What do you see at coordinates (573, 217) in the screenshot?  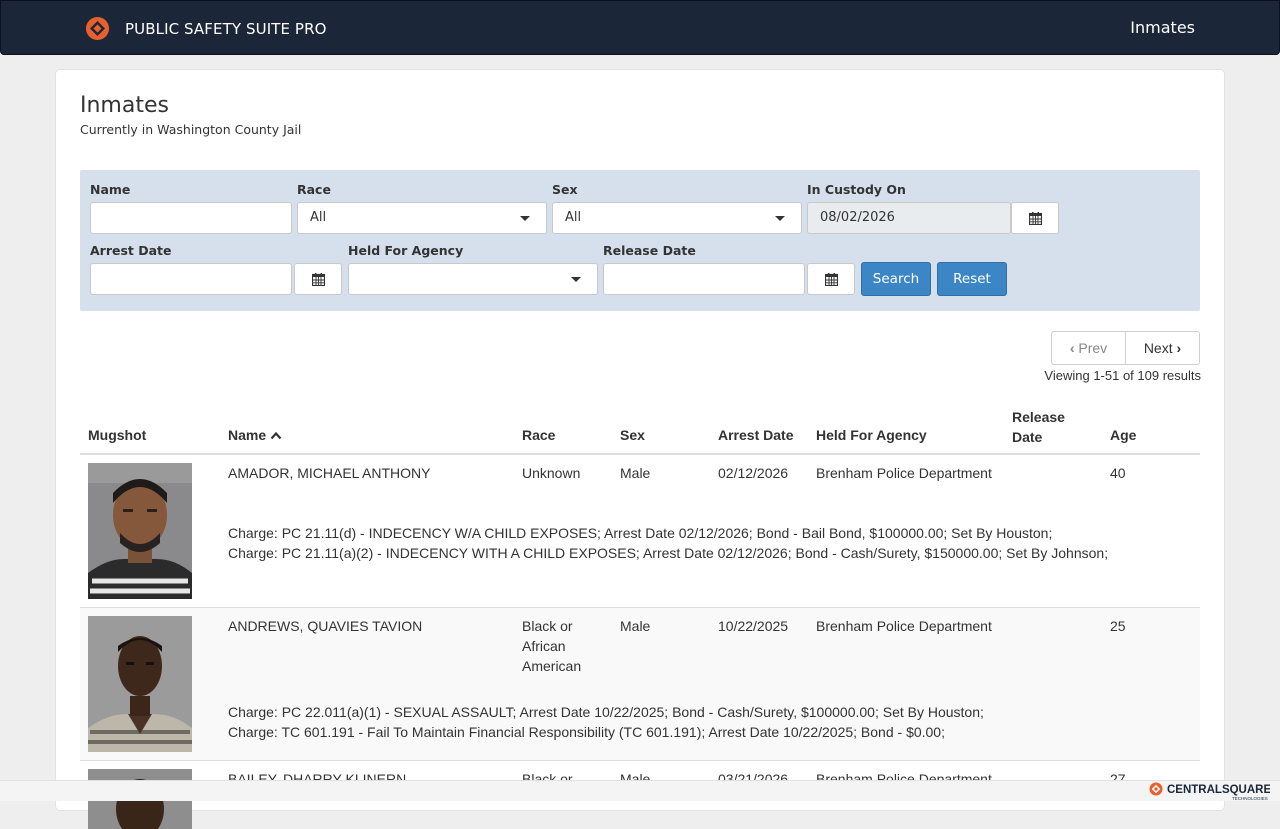 I see `sex-filter-value: All` at bounding box center [573, 217].